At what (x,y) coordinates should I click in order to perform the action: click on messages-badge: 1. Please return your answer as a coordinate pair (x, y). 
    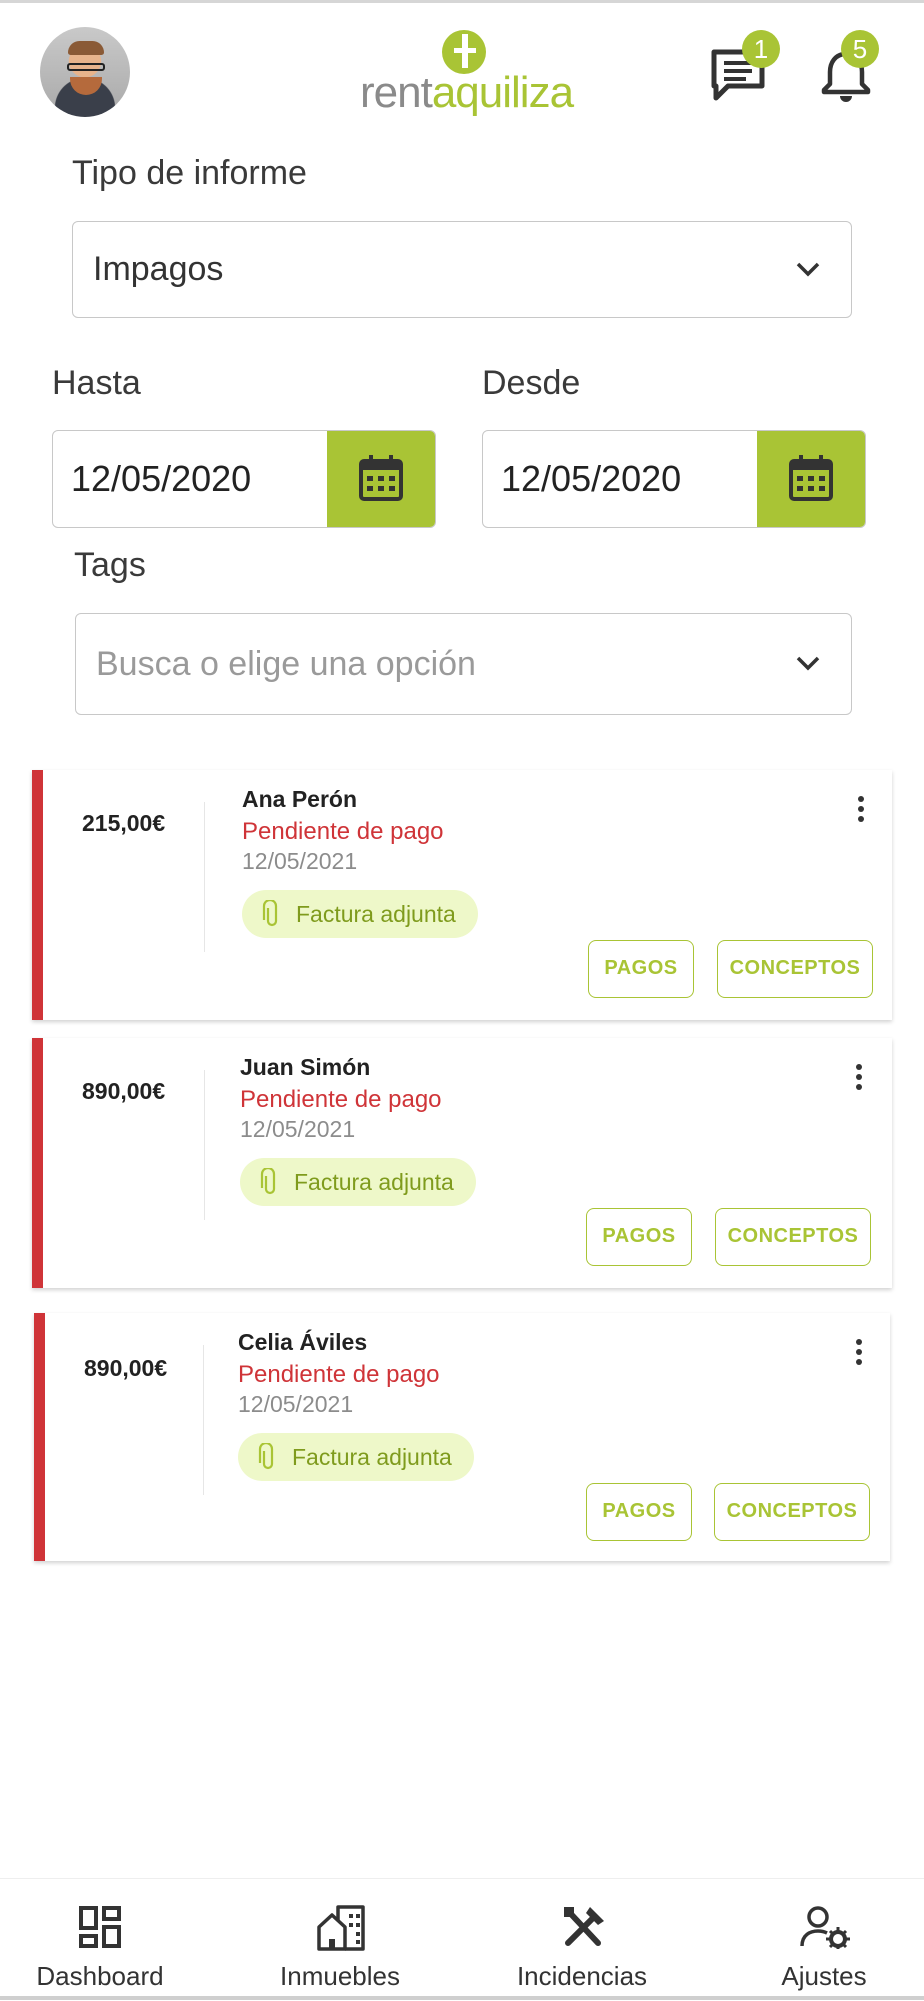
    Looking at the image, I should click on (761, 49).